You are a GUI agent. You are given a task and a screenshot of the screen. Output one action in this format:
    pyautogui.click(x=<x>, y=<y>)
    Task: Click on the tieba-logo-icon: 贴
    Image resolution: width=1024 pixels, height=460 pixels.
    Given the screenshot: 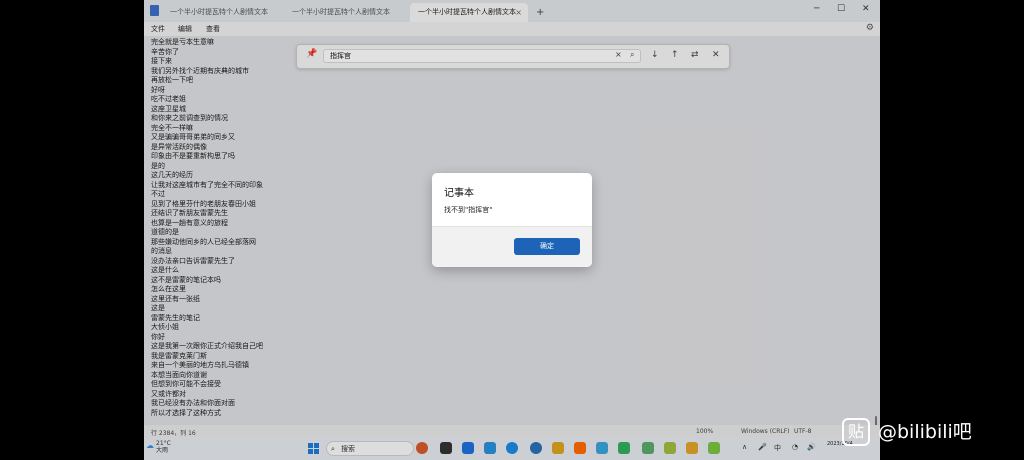 What is the action you would take?
    pyautogui.click(x=856, y=432)
    